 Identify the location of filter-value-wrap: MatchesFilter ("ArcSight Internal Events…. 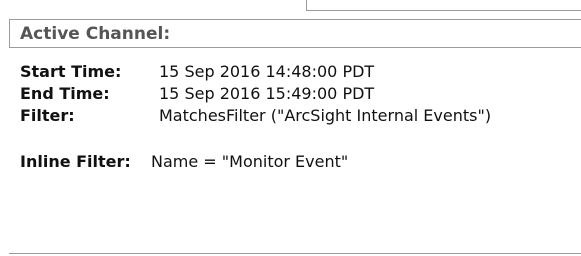
(325, 116).